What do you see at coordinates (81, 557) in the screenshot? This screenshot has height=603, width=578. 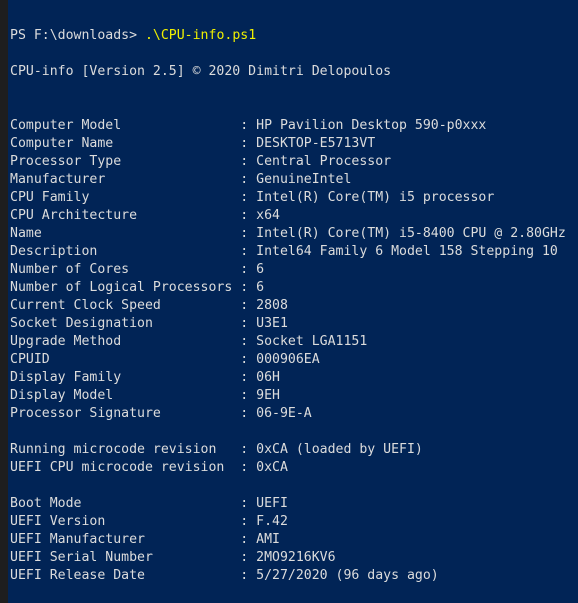 I see `info-label: UEFI Serial Number` at bounding box center [81, 557].